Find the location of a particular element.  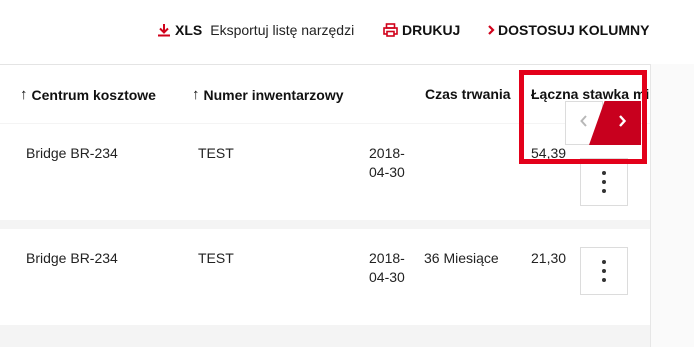

column-label: Numer inwentarzowy is located at coordinates (273, 94).